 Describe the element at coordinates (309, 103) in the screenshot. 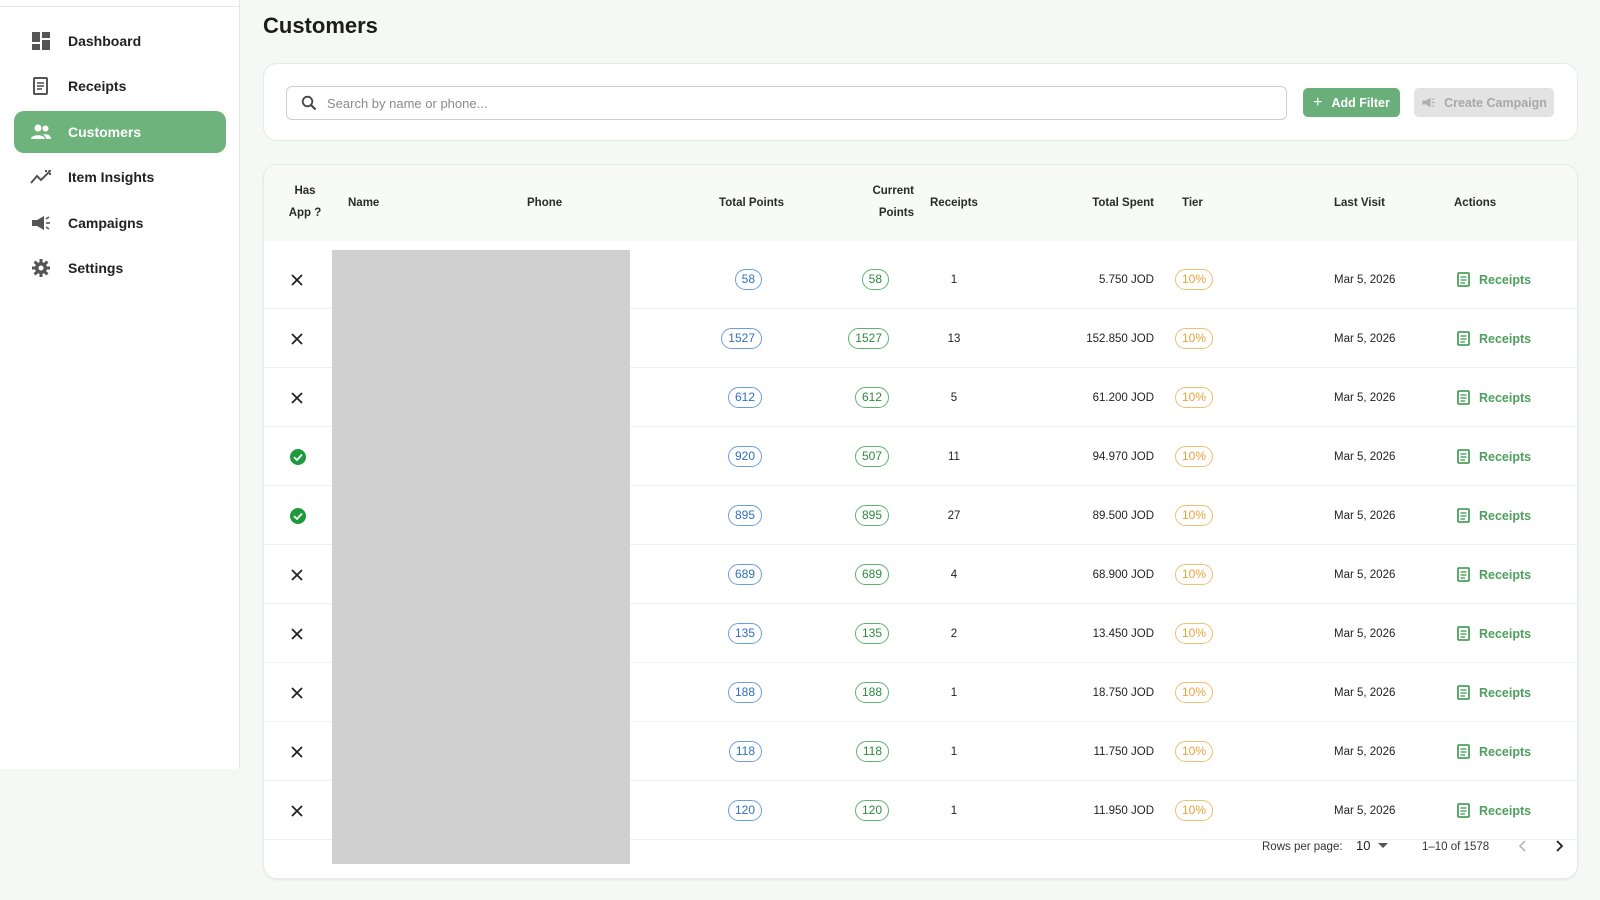

I see `search-icon` at that location.